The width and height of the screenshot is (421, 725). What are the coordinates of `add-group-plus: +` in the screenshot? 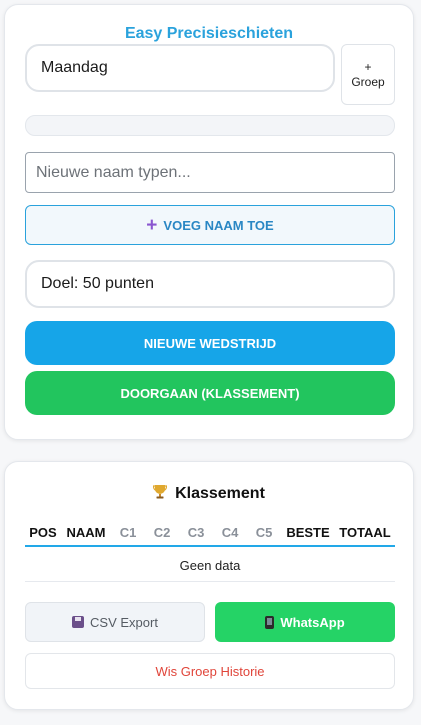 It's located at (368, 66).